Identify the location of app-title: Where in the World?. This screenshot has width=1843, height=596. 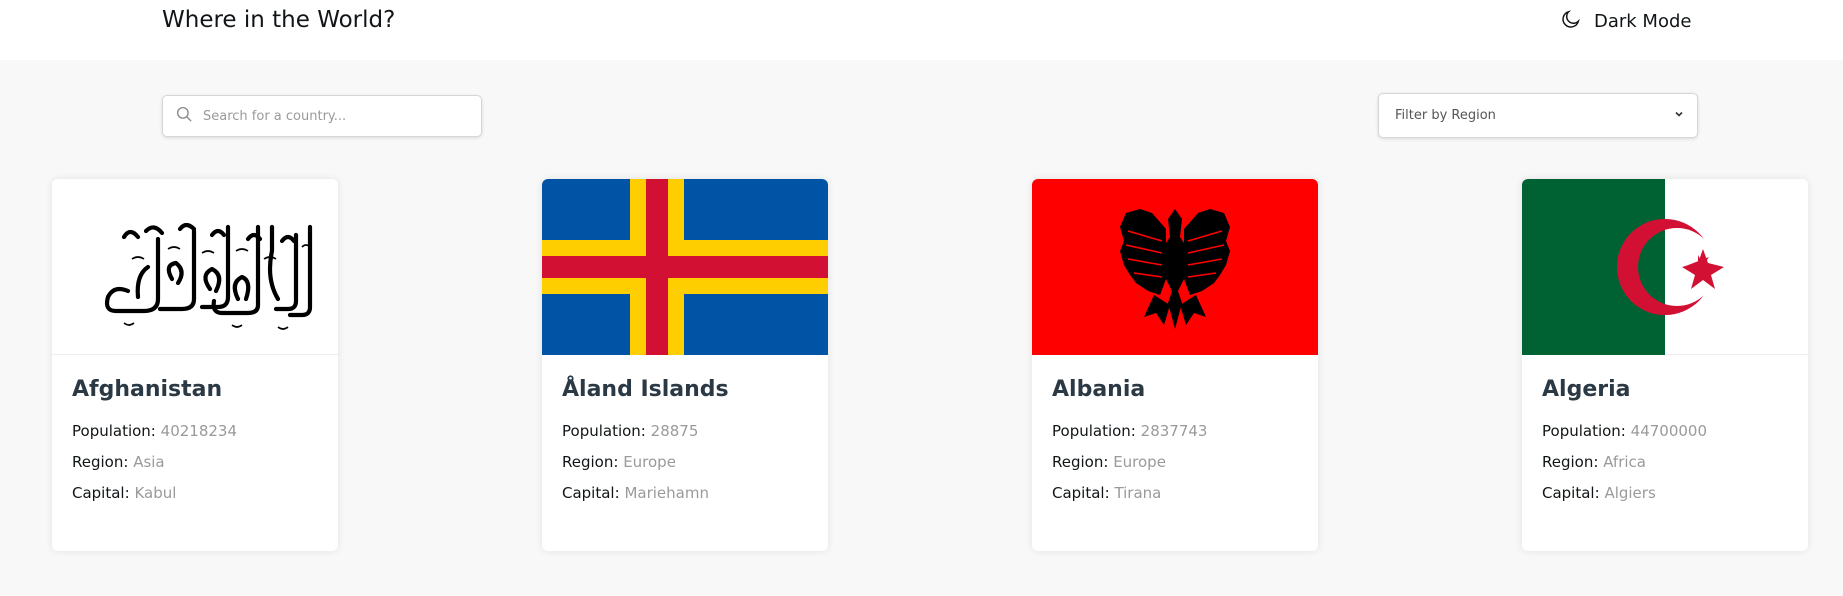
(279, 20).